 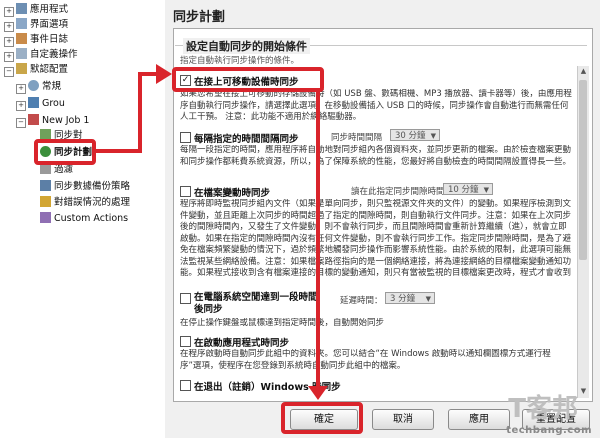 What do you see at coordinates (21, 23) in the screenshot?
I see `window-icon` at bounding box center [21, 23].